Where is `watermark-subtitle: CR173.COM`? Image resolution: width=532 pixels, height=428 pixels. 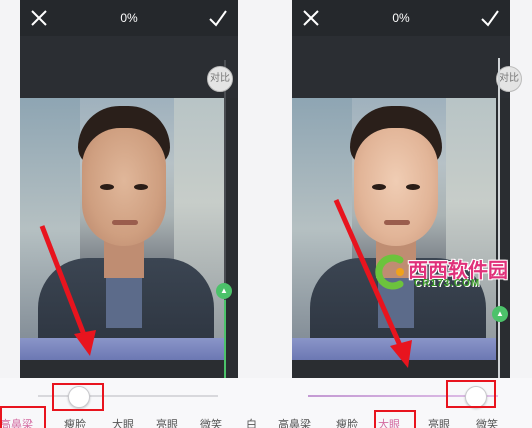 watermark-subtitle: CR173.COM is located at coordinates (447, 283).